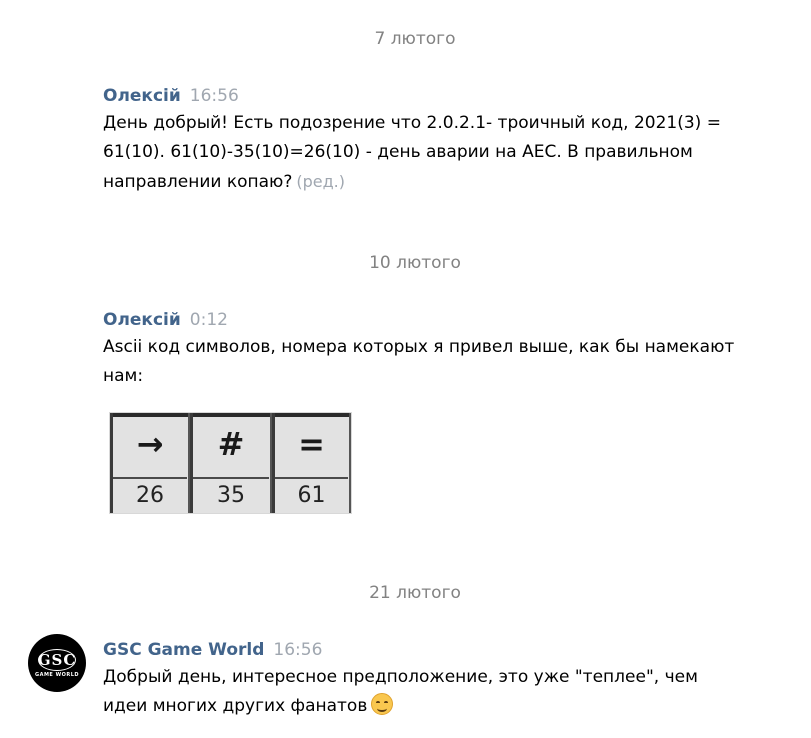 The image size is (811, 738). I want to click on ascii-cell: → 26, so click(150, 463).